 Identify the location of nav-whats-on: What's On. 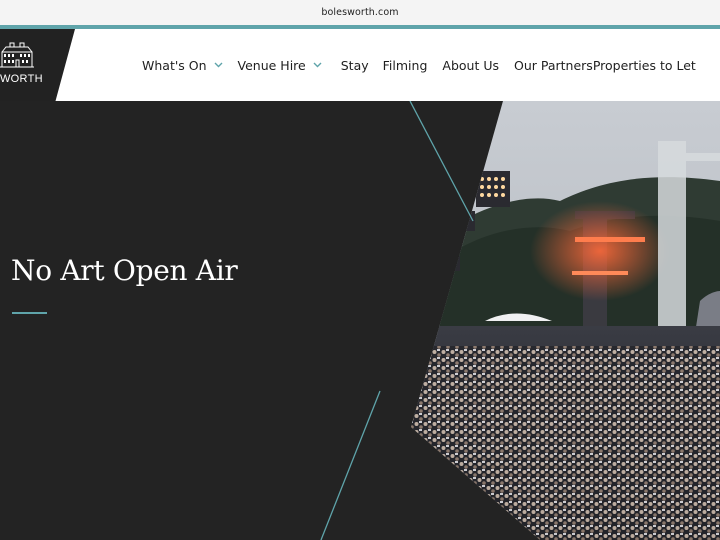
(182, 65).